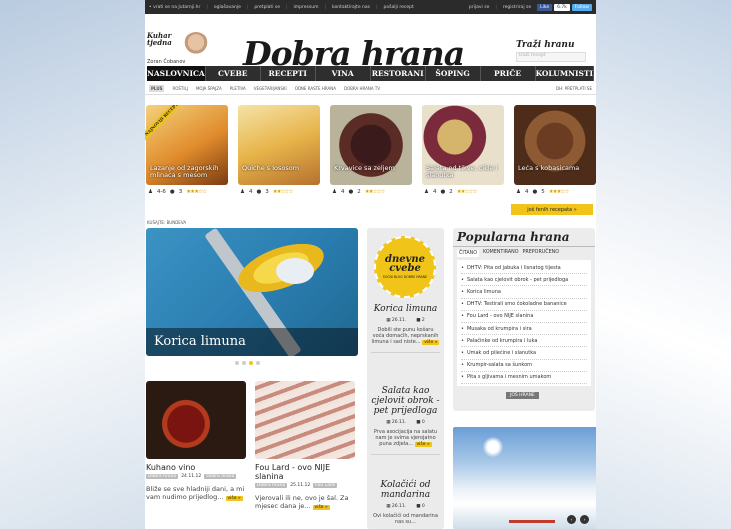  I want to click on nav-stories: PRIČE, so click(508, 73).